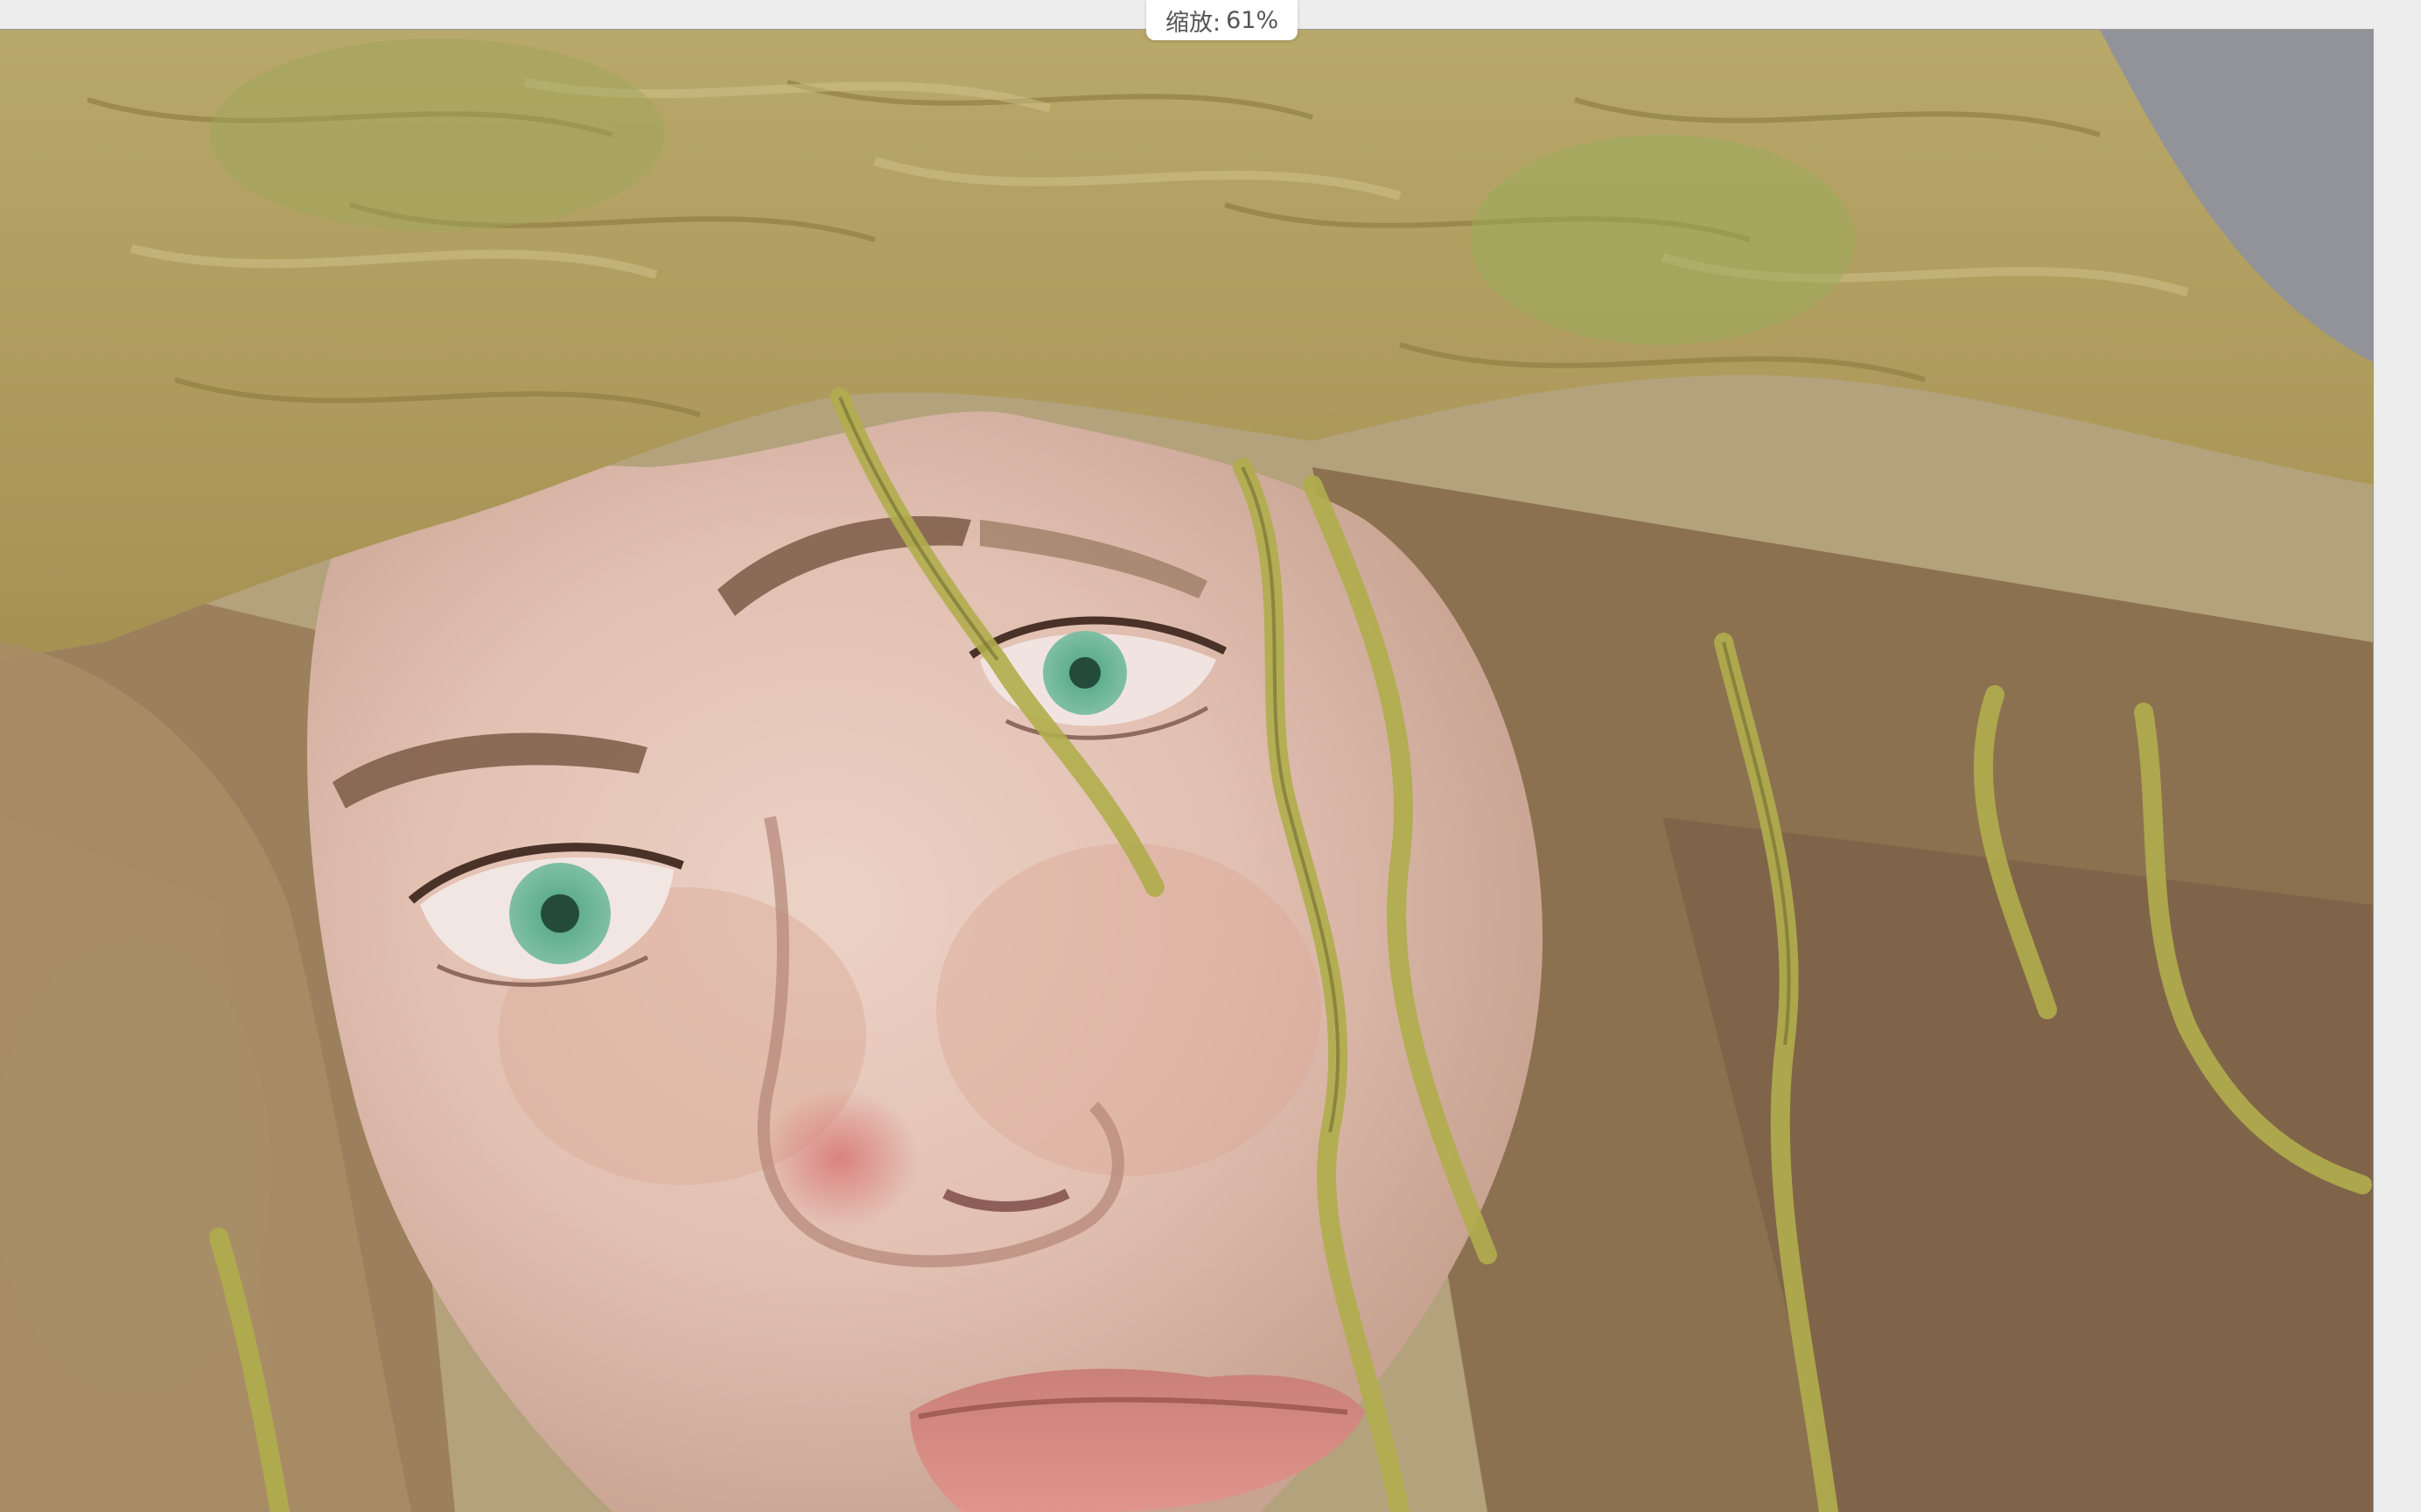  I want to click on zoom-indicator: 缩放: 61%, so click(1222, 20).